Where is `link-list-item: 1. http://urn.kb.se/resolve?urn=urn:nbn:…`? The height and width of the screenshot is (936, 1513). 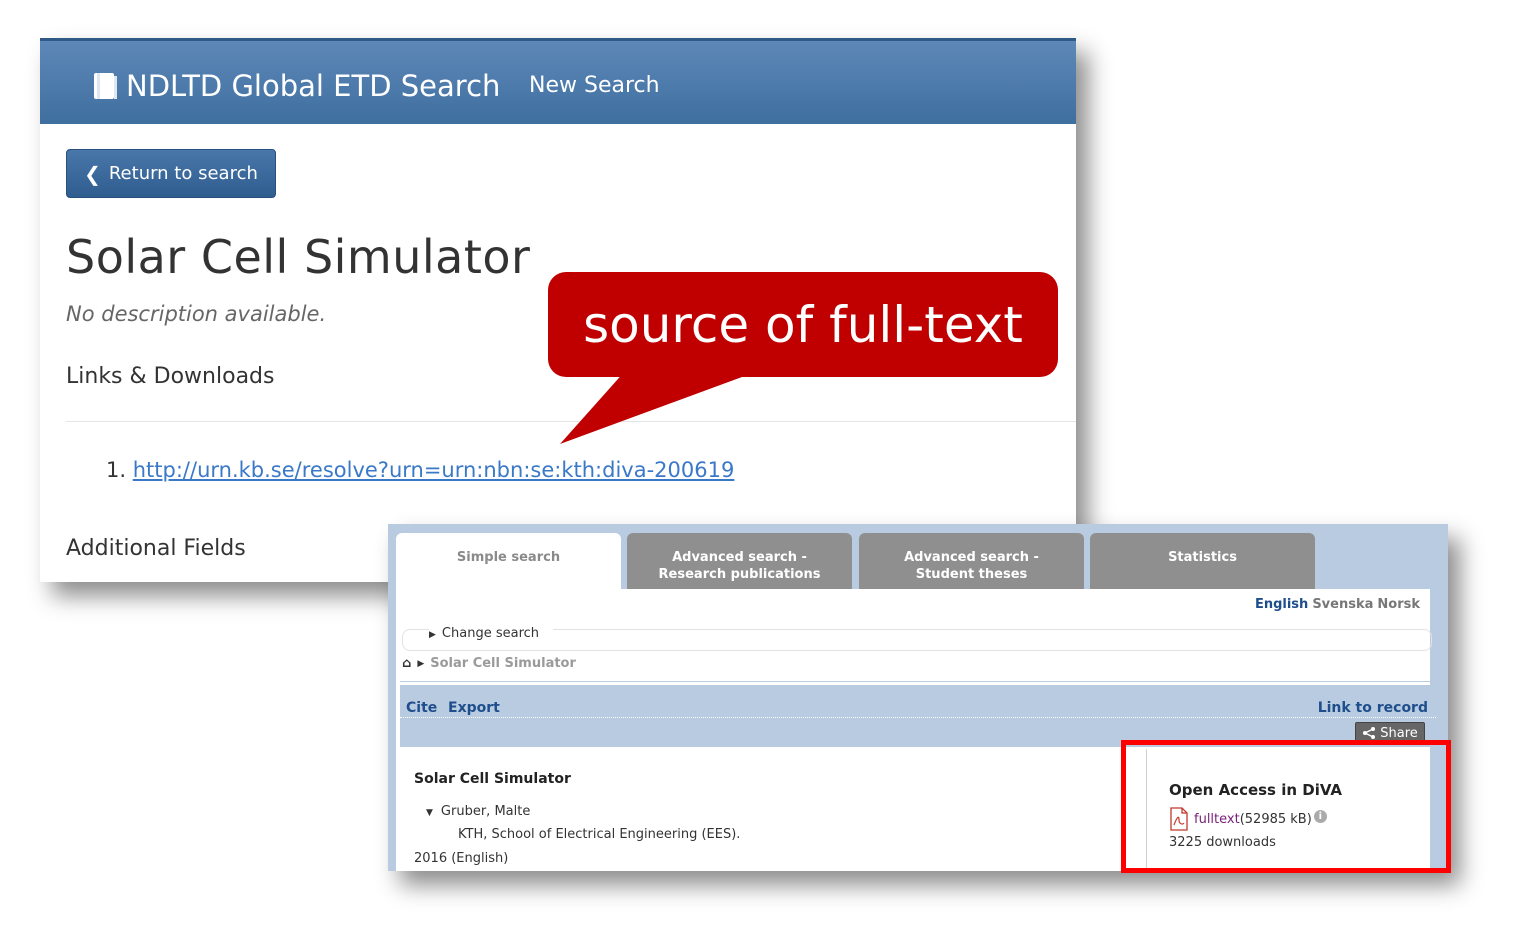 link-list-item: 1. http://urn.kb.se/resolve?urn=urn:nbn:… is located at coordinates (420, 470).